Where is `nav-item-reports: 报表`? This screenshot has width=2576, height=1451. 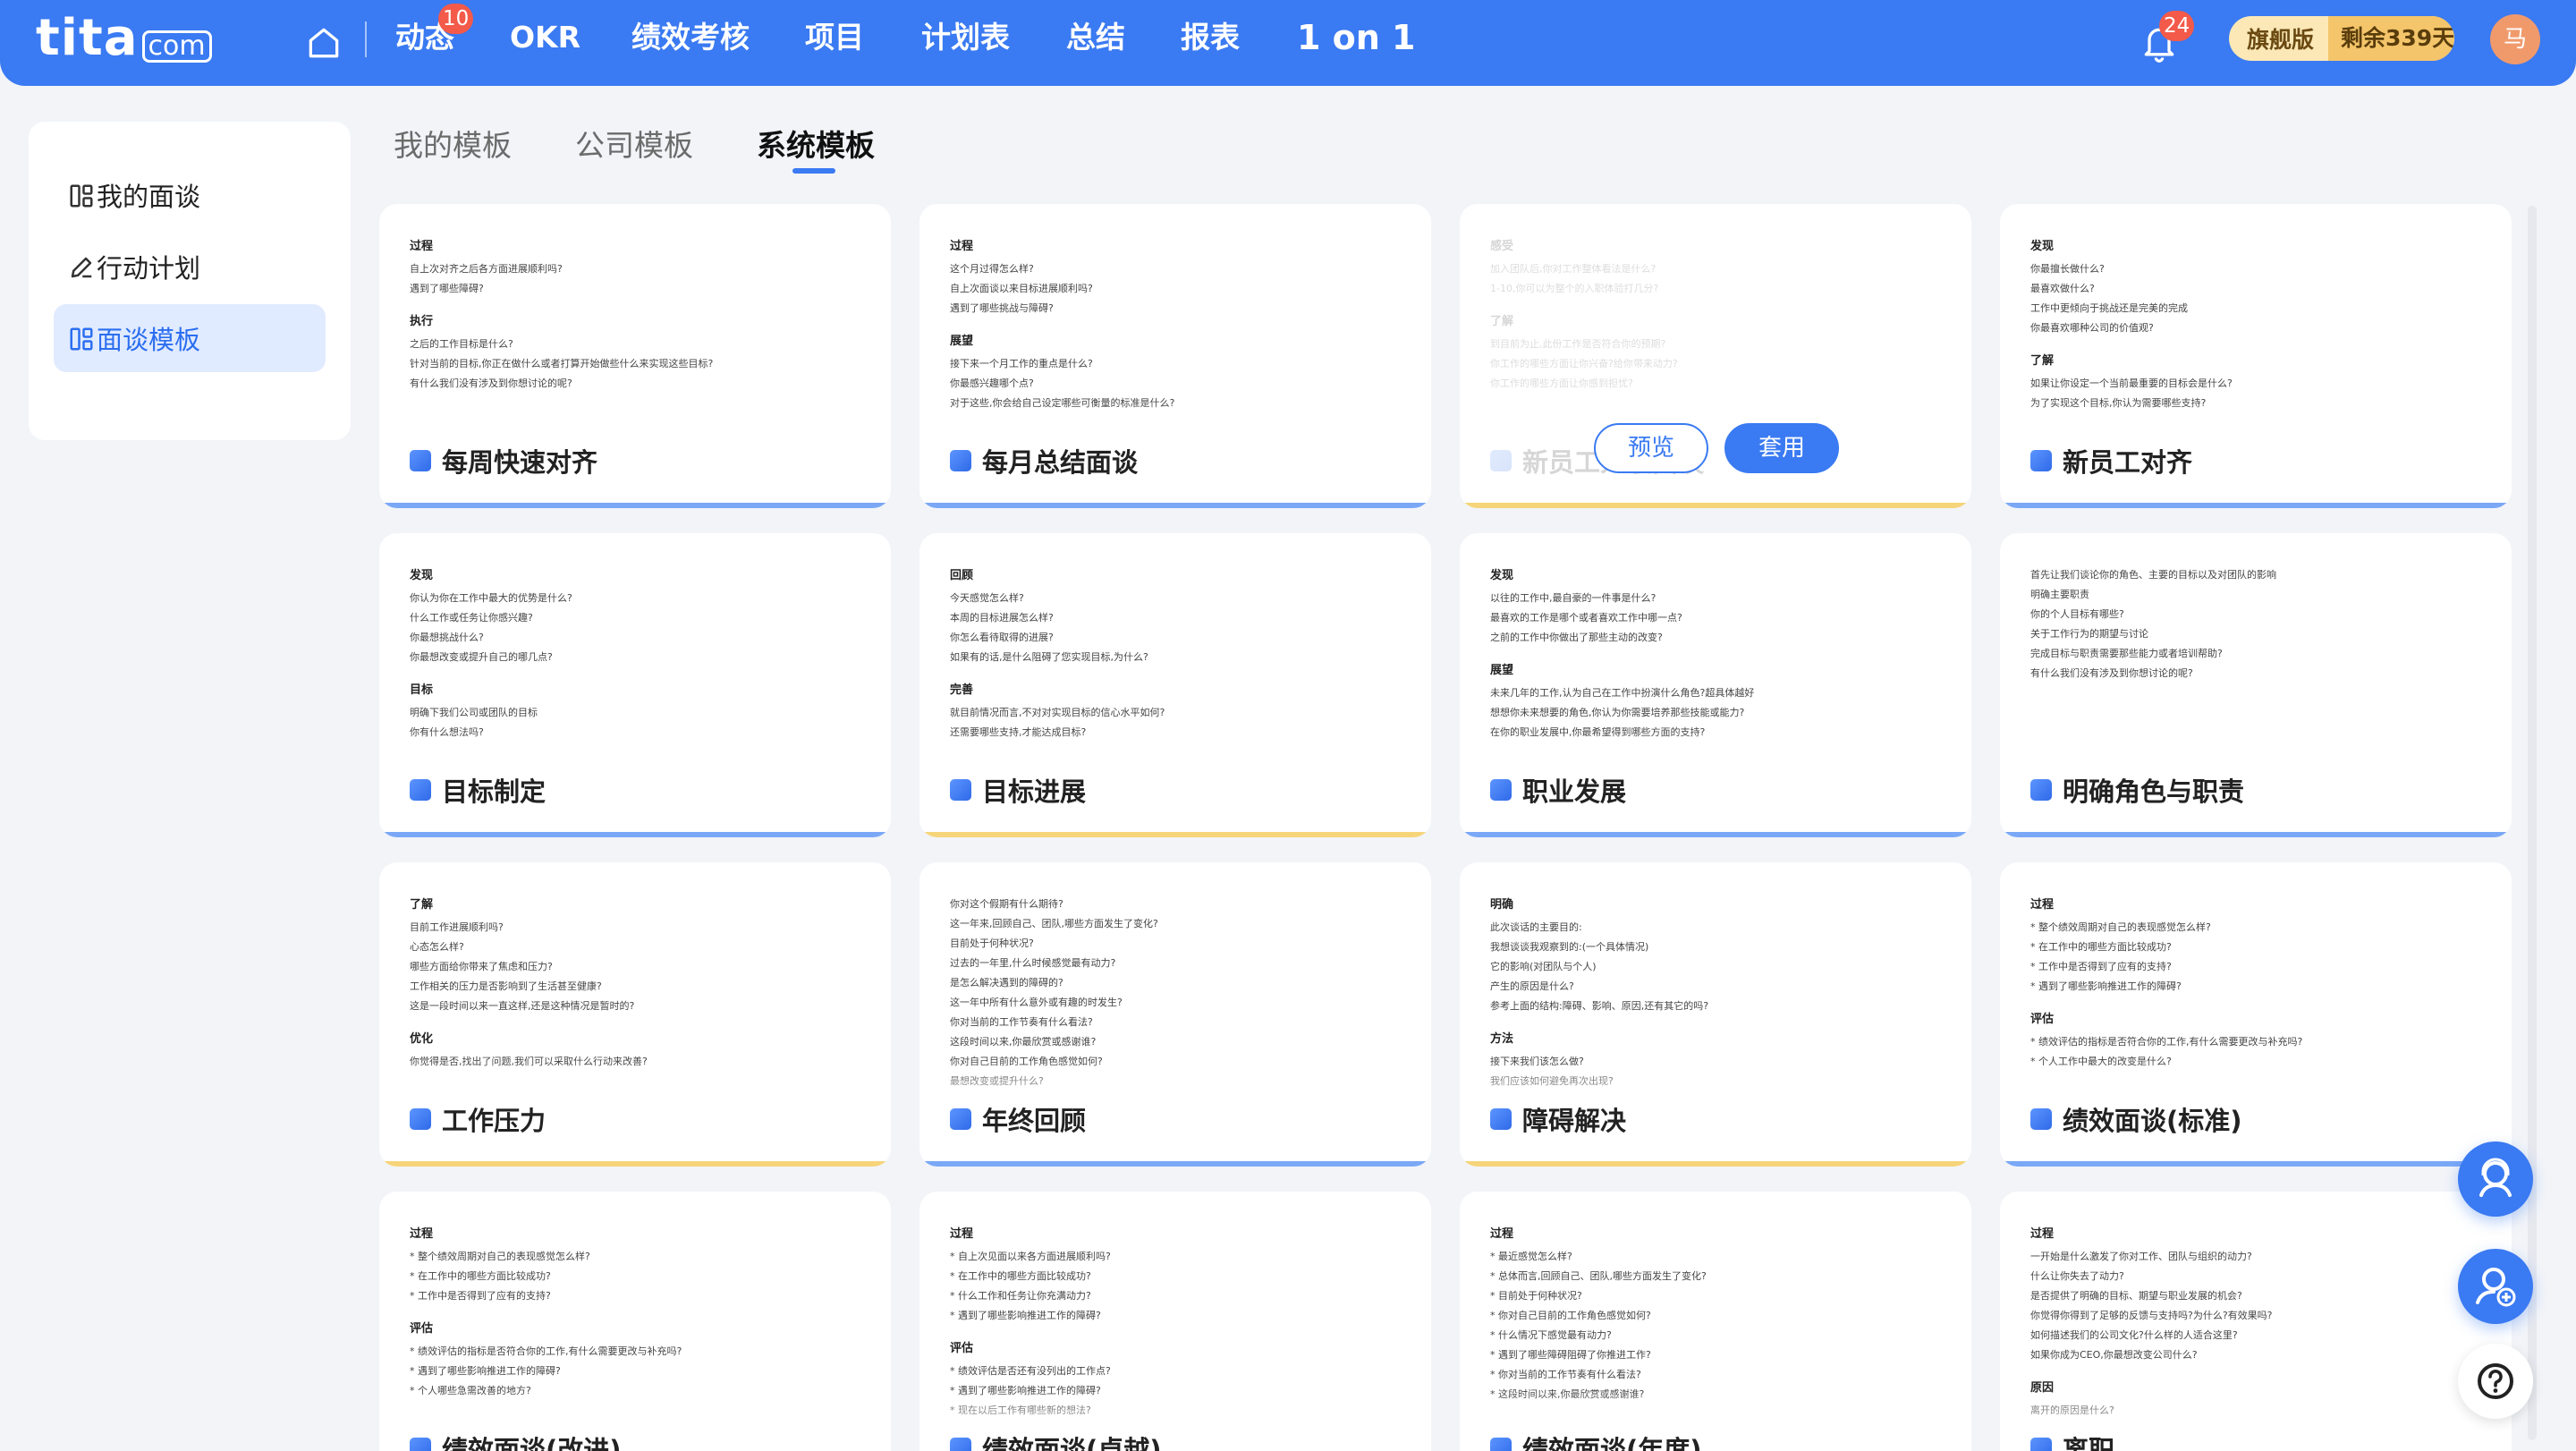 nav-item-reports: 报表 is located at coordinates (1210, 37).